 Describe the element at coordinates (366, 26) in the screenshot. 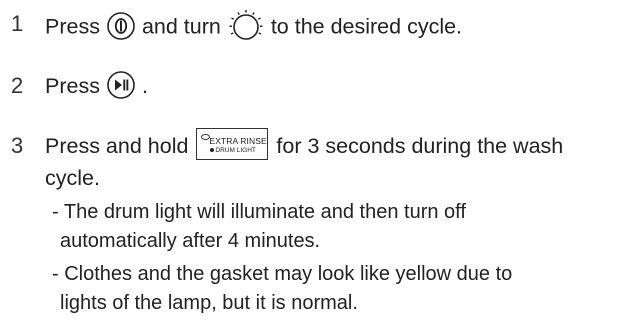

I see `step-text-after: to the desired cycle.` at that location.